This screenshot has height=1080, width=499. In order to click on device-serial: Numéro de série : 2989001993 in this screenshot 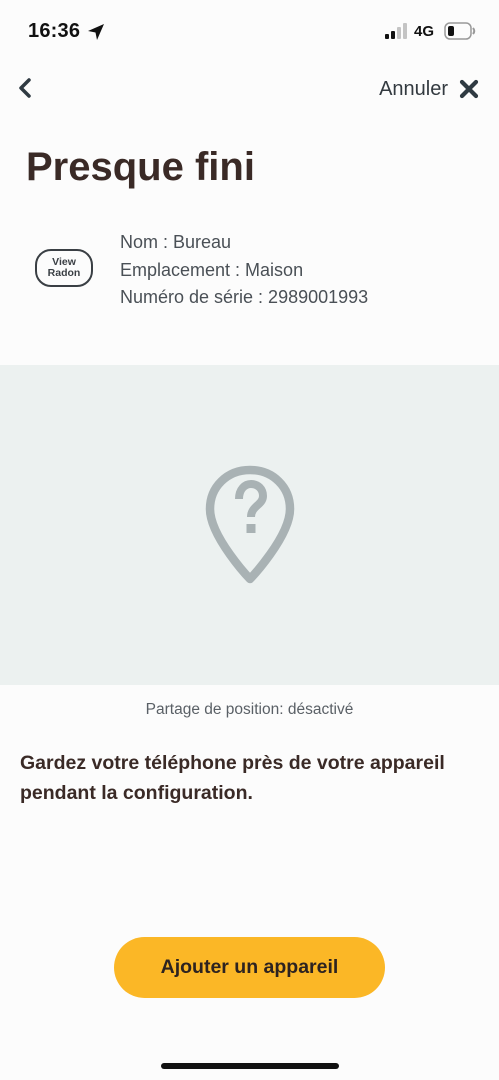, I will do `click(244, 297)`.